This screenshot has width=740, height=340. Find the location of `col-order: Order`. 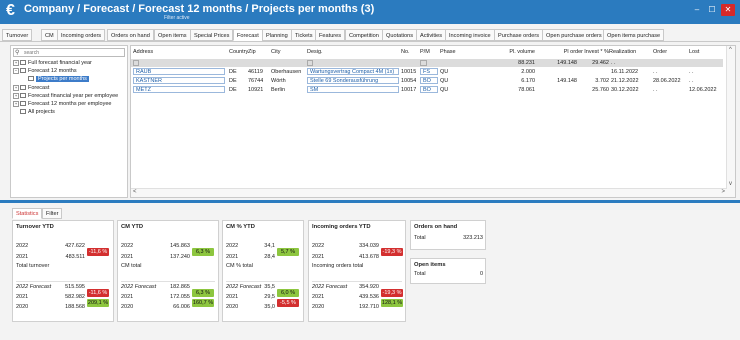

col-order: Order is located at coordinates (660, 52).